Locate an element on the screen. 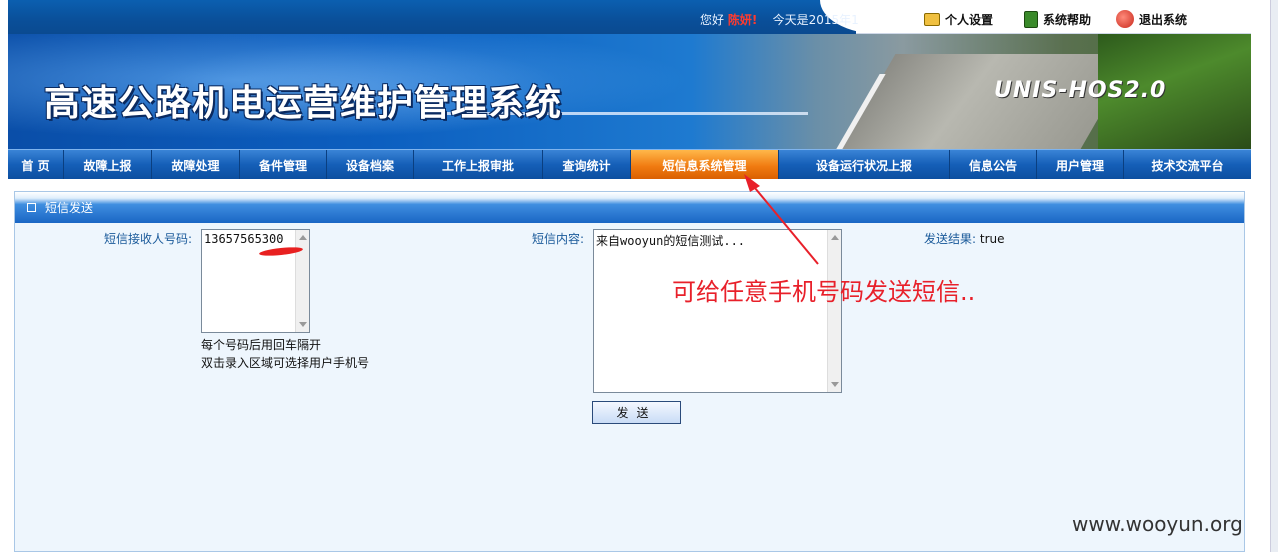  logout-link: 退出系统 is located at coordinates (1151, 19).